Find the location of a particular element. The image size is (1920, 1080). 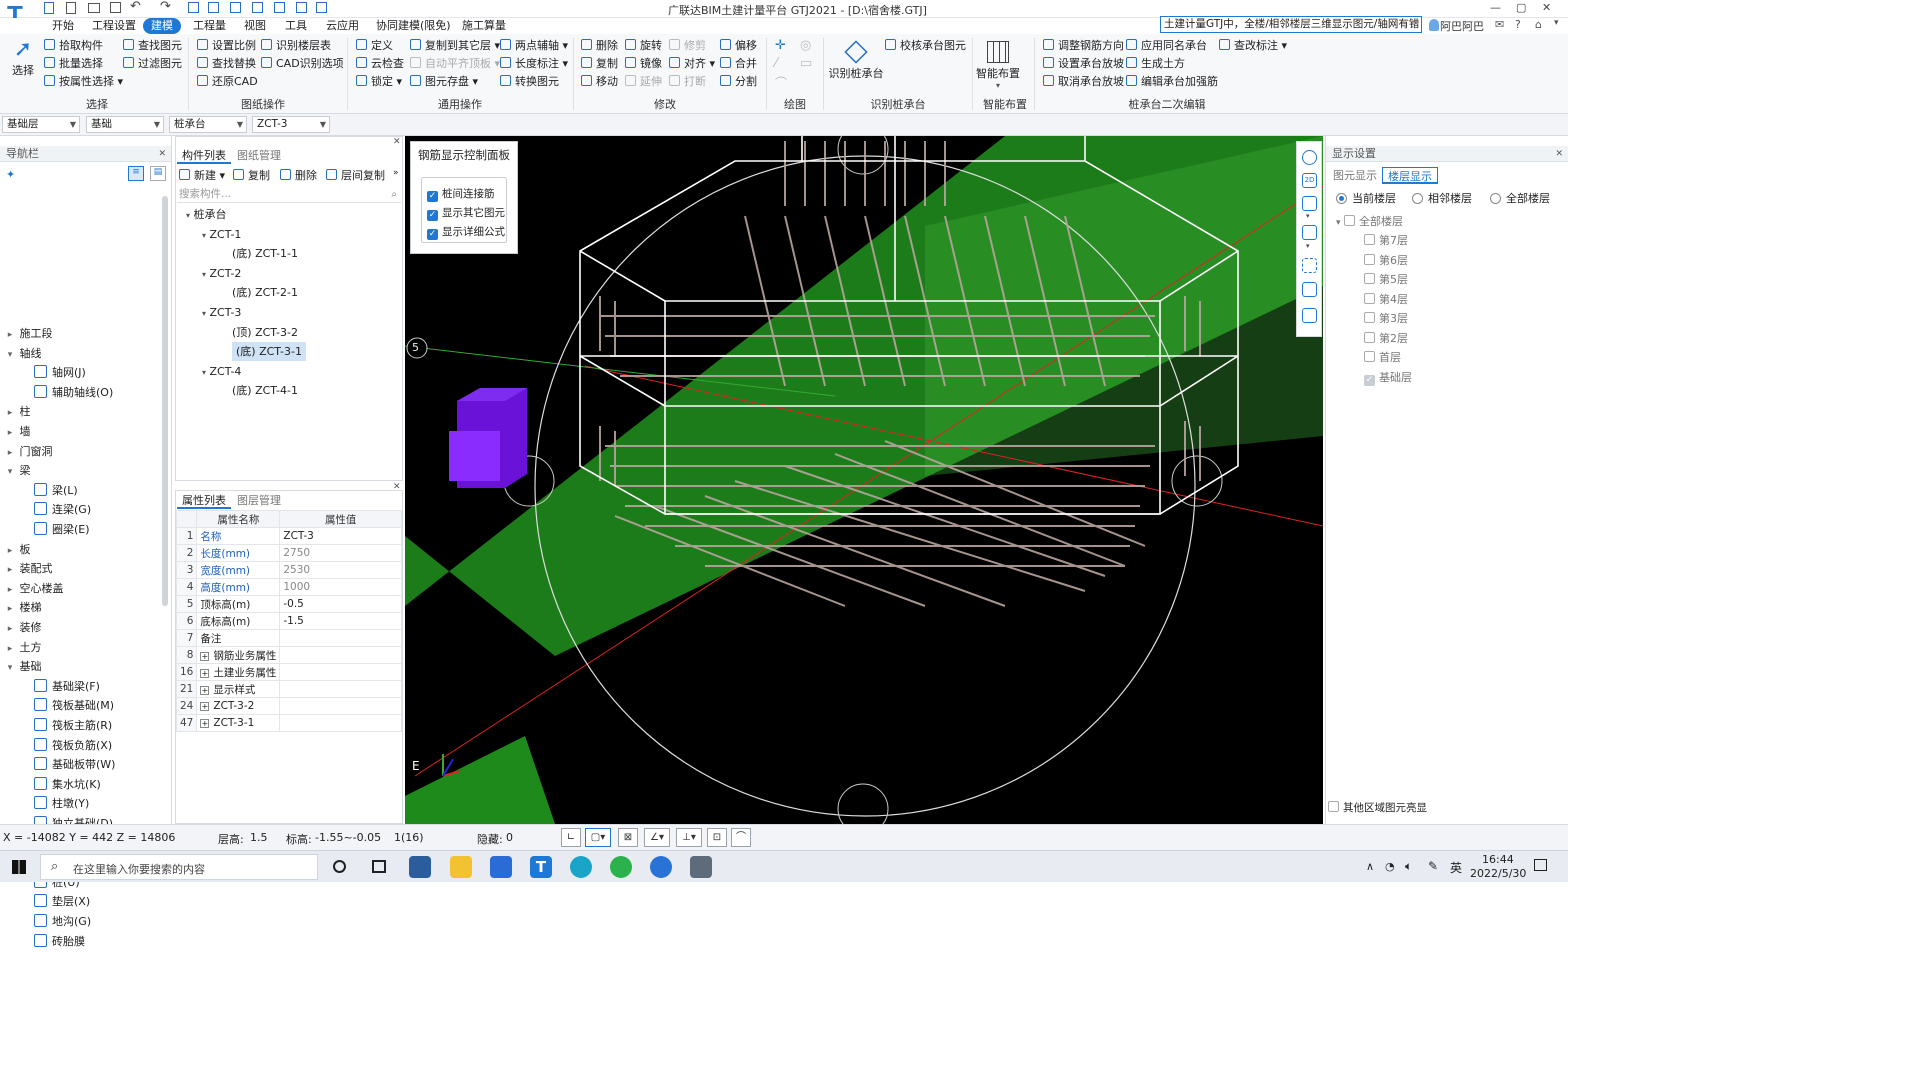

property-row: 6 底标高(m) -1.5 is located at coordinates (288, 621).